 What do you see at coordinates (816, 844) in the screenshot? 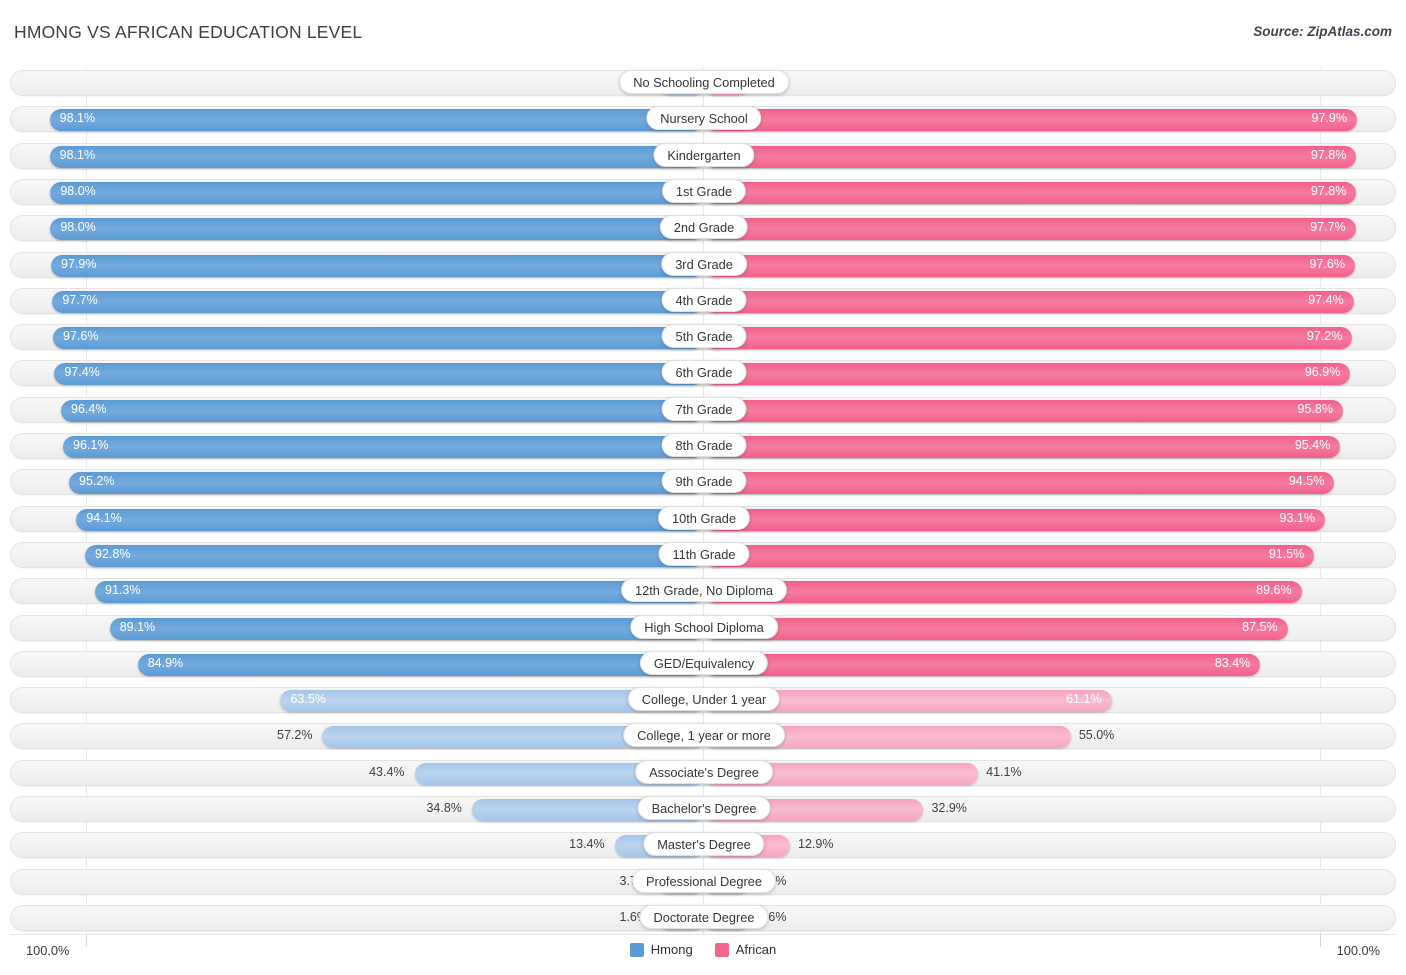
I see `bar-value-african: 12.9%` at bounding box center [816, 844].